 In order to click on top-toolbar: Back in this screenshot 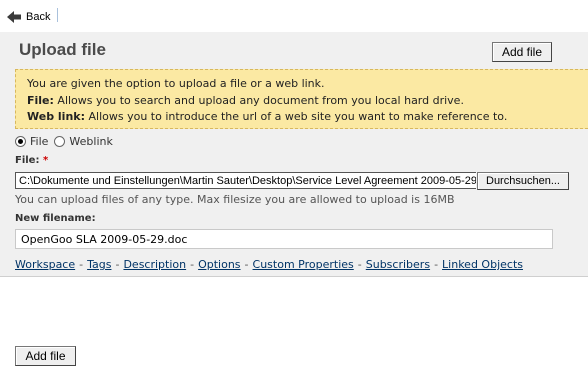, I will do `click(294, 16)`.